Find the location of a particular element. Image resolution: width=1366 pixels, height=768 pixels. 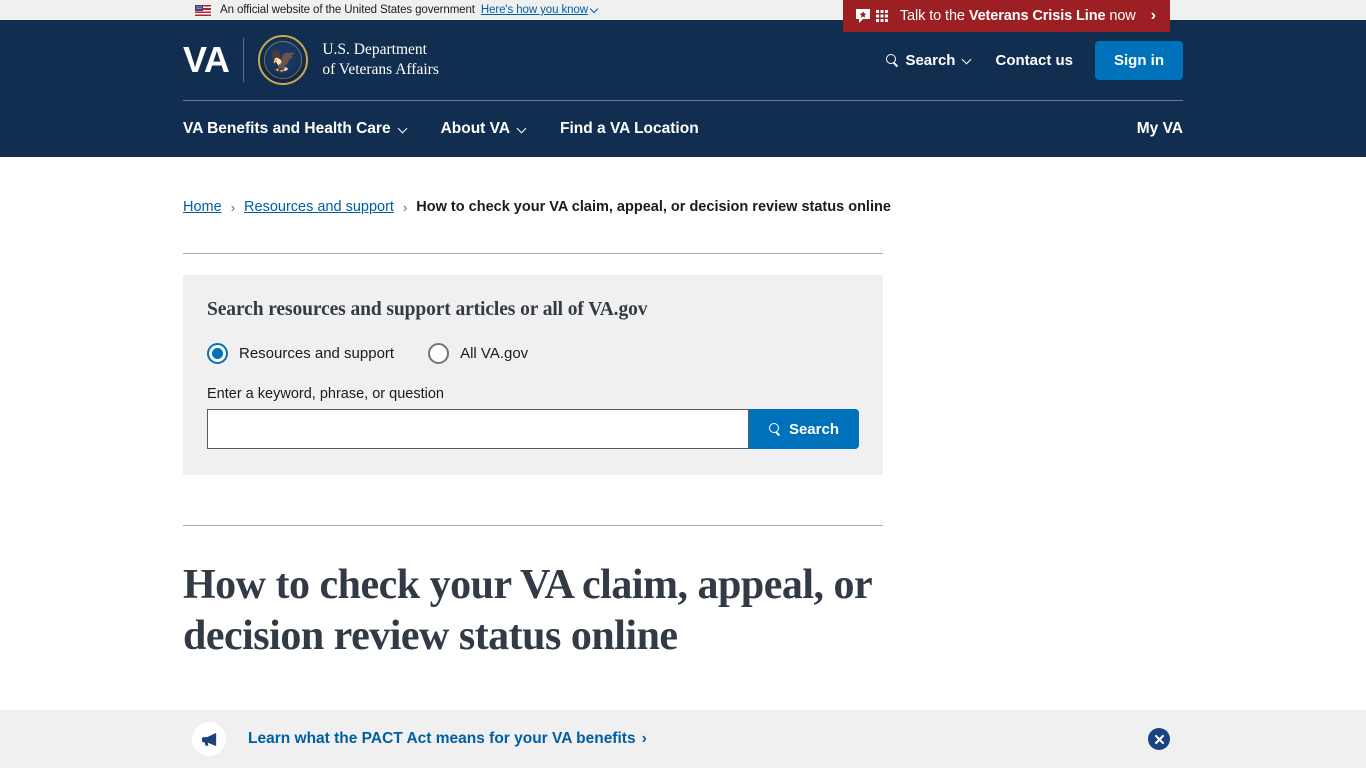

nav-item-about-va: About VA is located at coordinates (484, 129).